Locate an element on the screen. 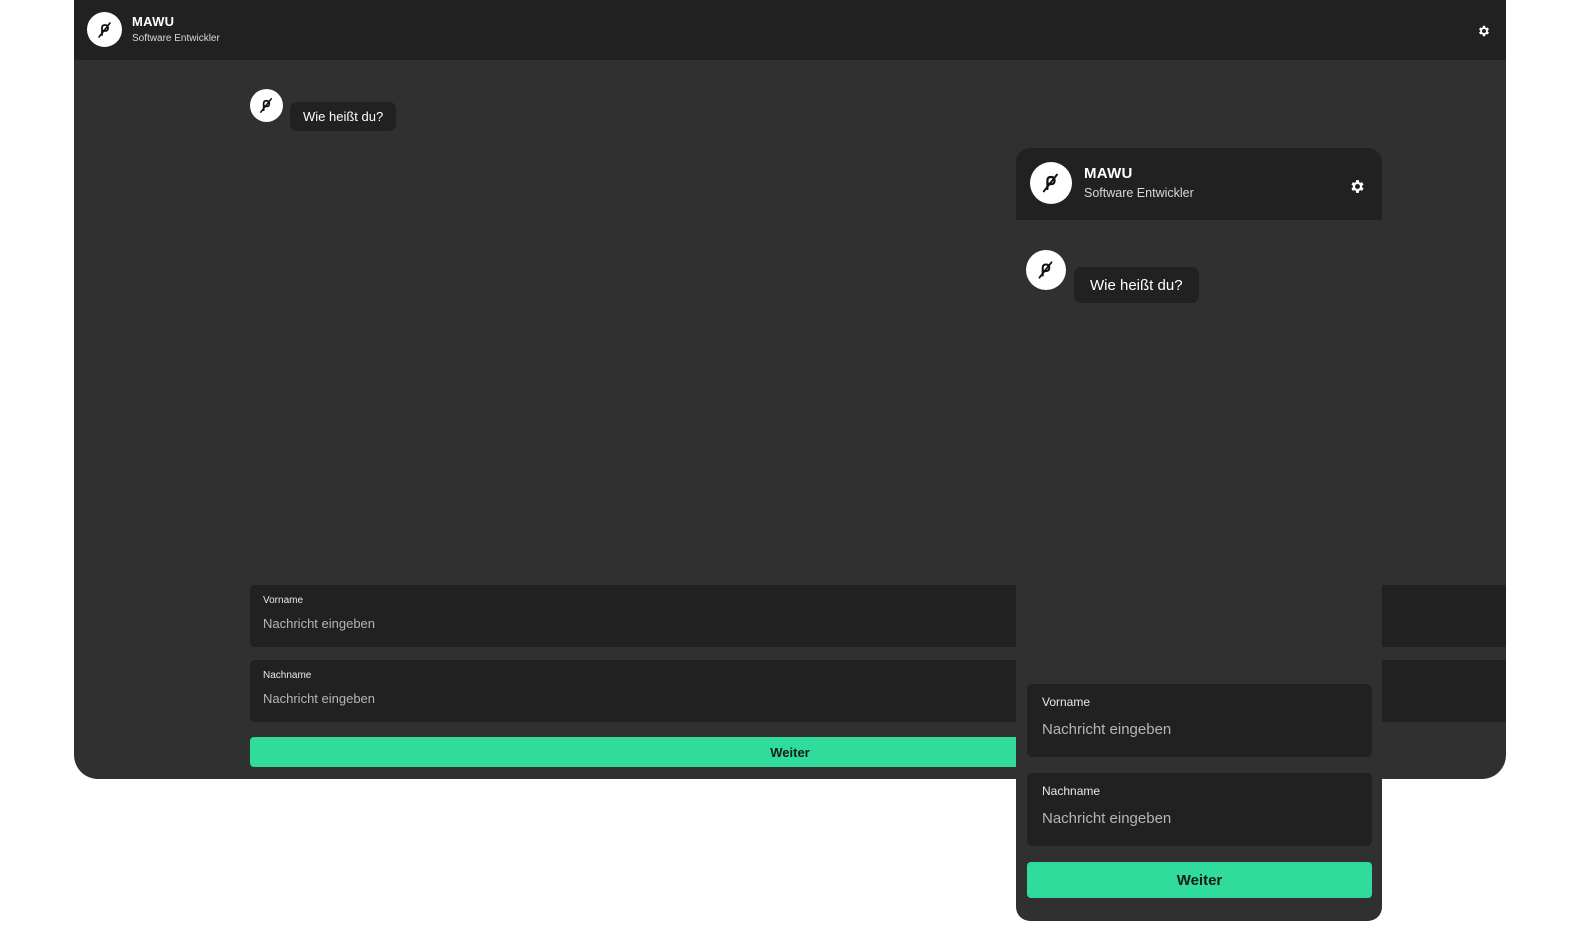  continue-button: Weiter is located at coordinates (1199, 880).